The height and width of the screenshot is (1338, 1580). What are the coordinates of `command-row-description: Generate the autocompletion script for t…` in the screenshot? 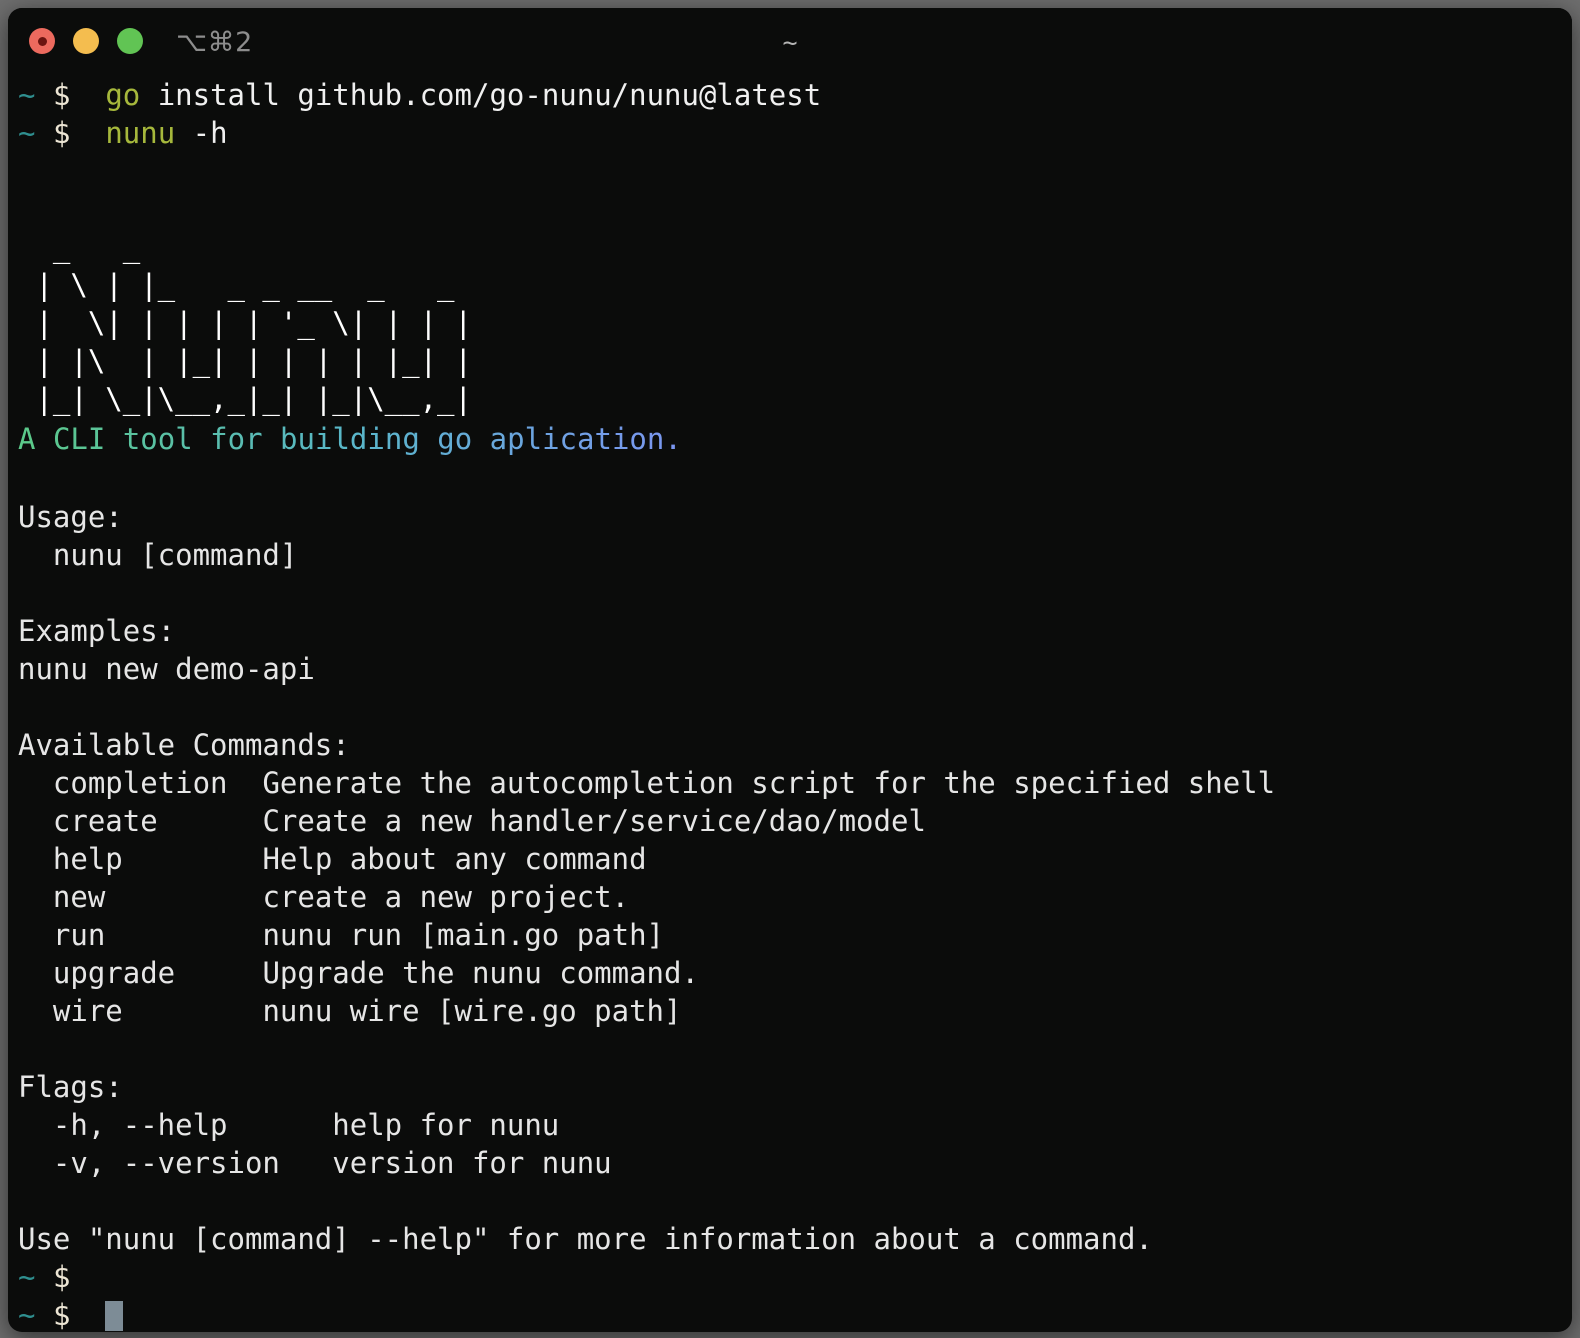 It's located at (769, 783).